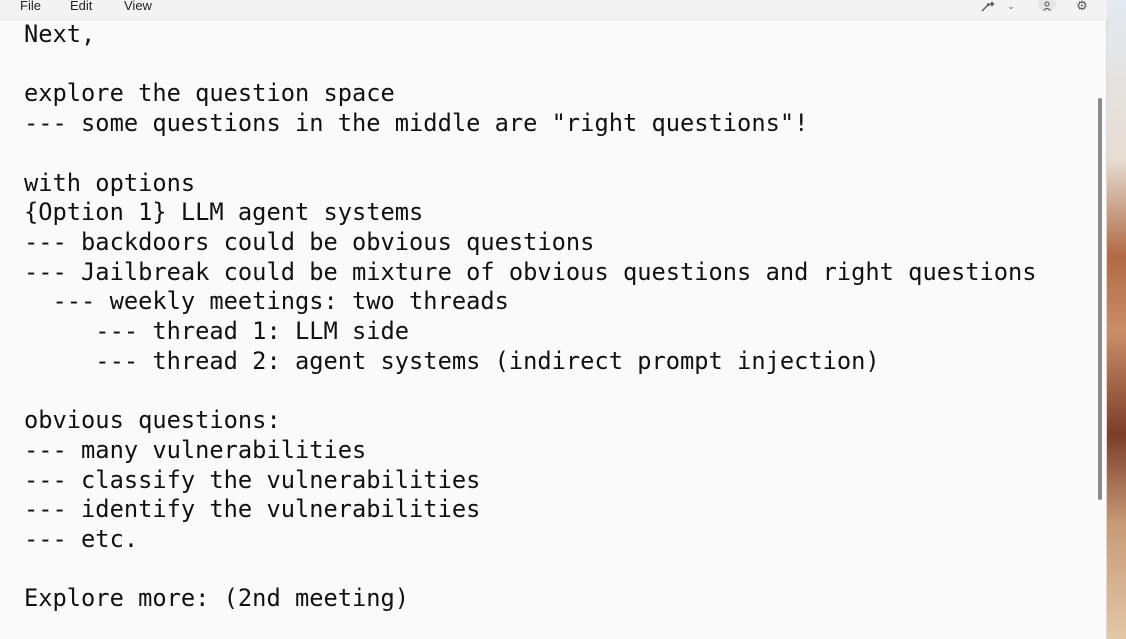  Describe the element at coordinates (1115, 319) in the screenshot. I see `desktop-wallpaper-right` at that location.